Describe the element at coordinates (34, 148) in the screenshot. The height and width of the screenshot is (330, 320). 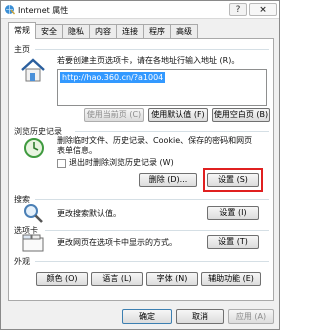
I see `history-icon` at that location.